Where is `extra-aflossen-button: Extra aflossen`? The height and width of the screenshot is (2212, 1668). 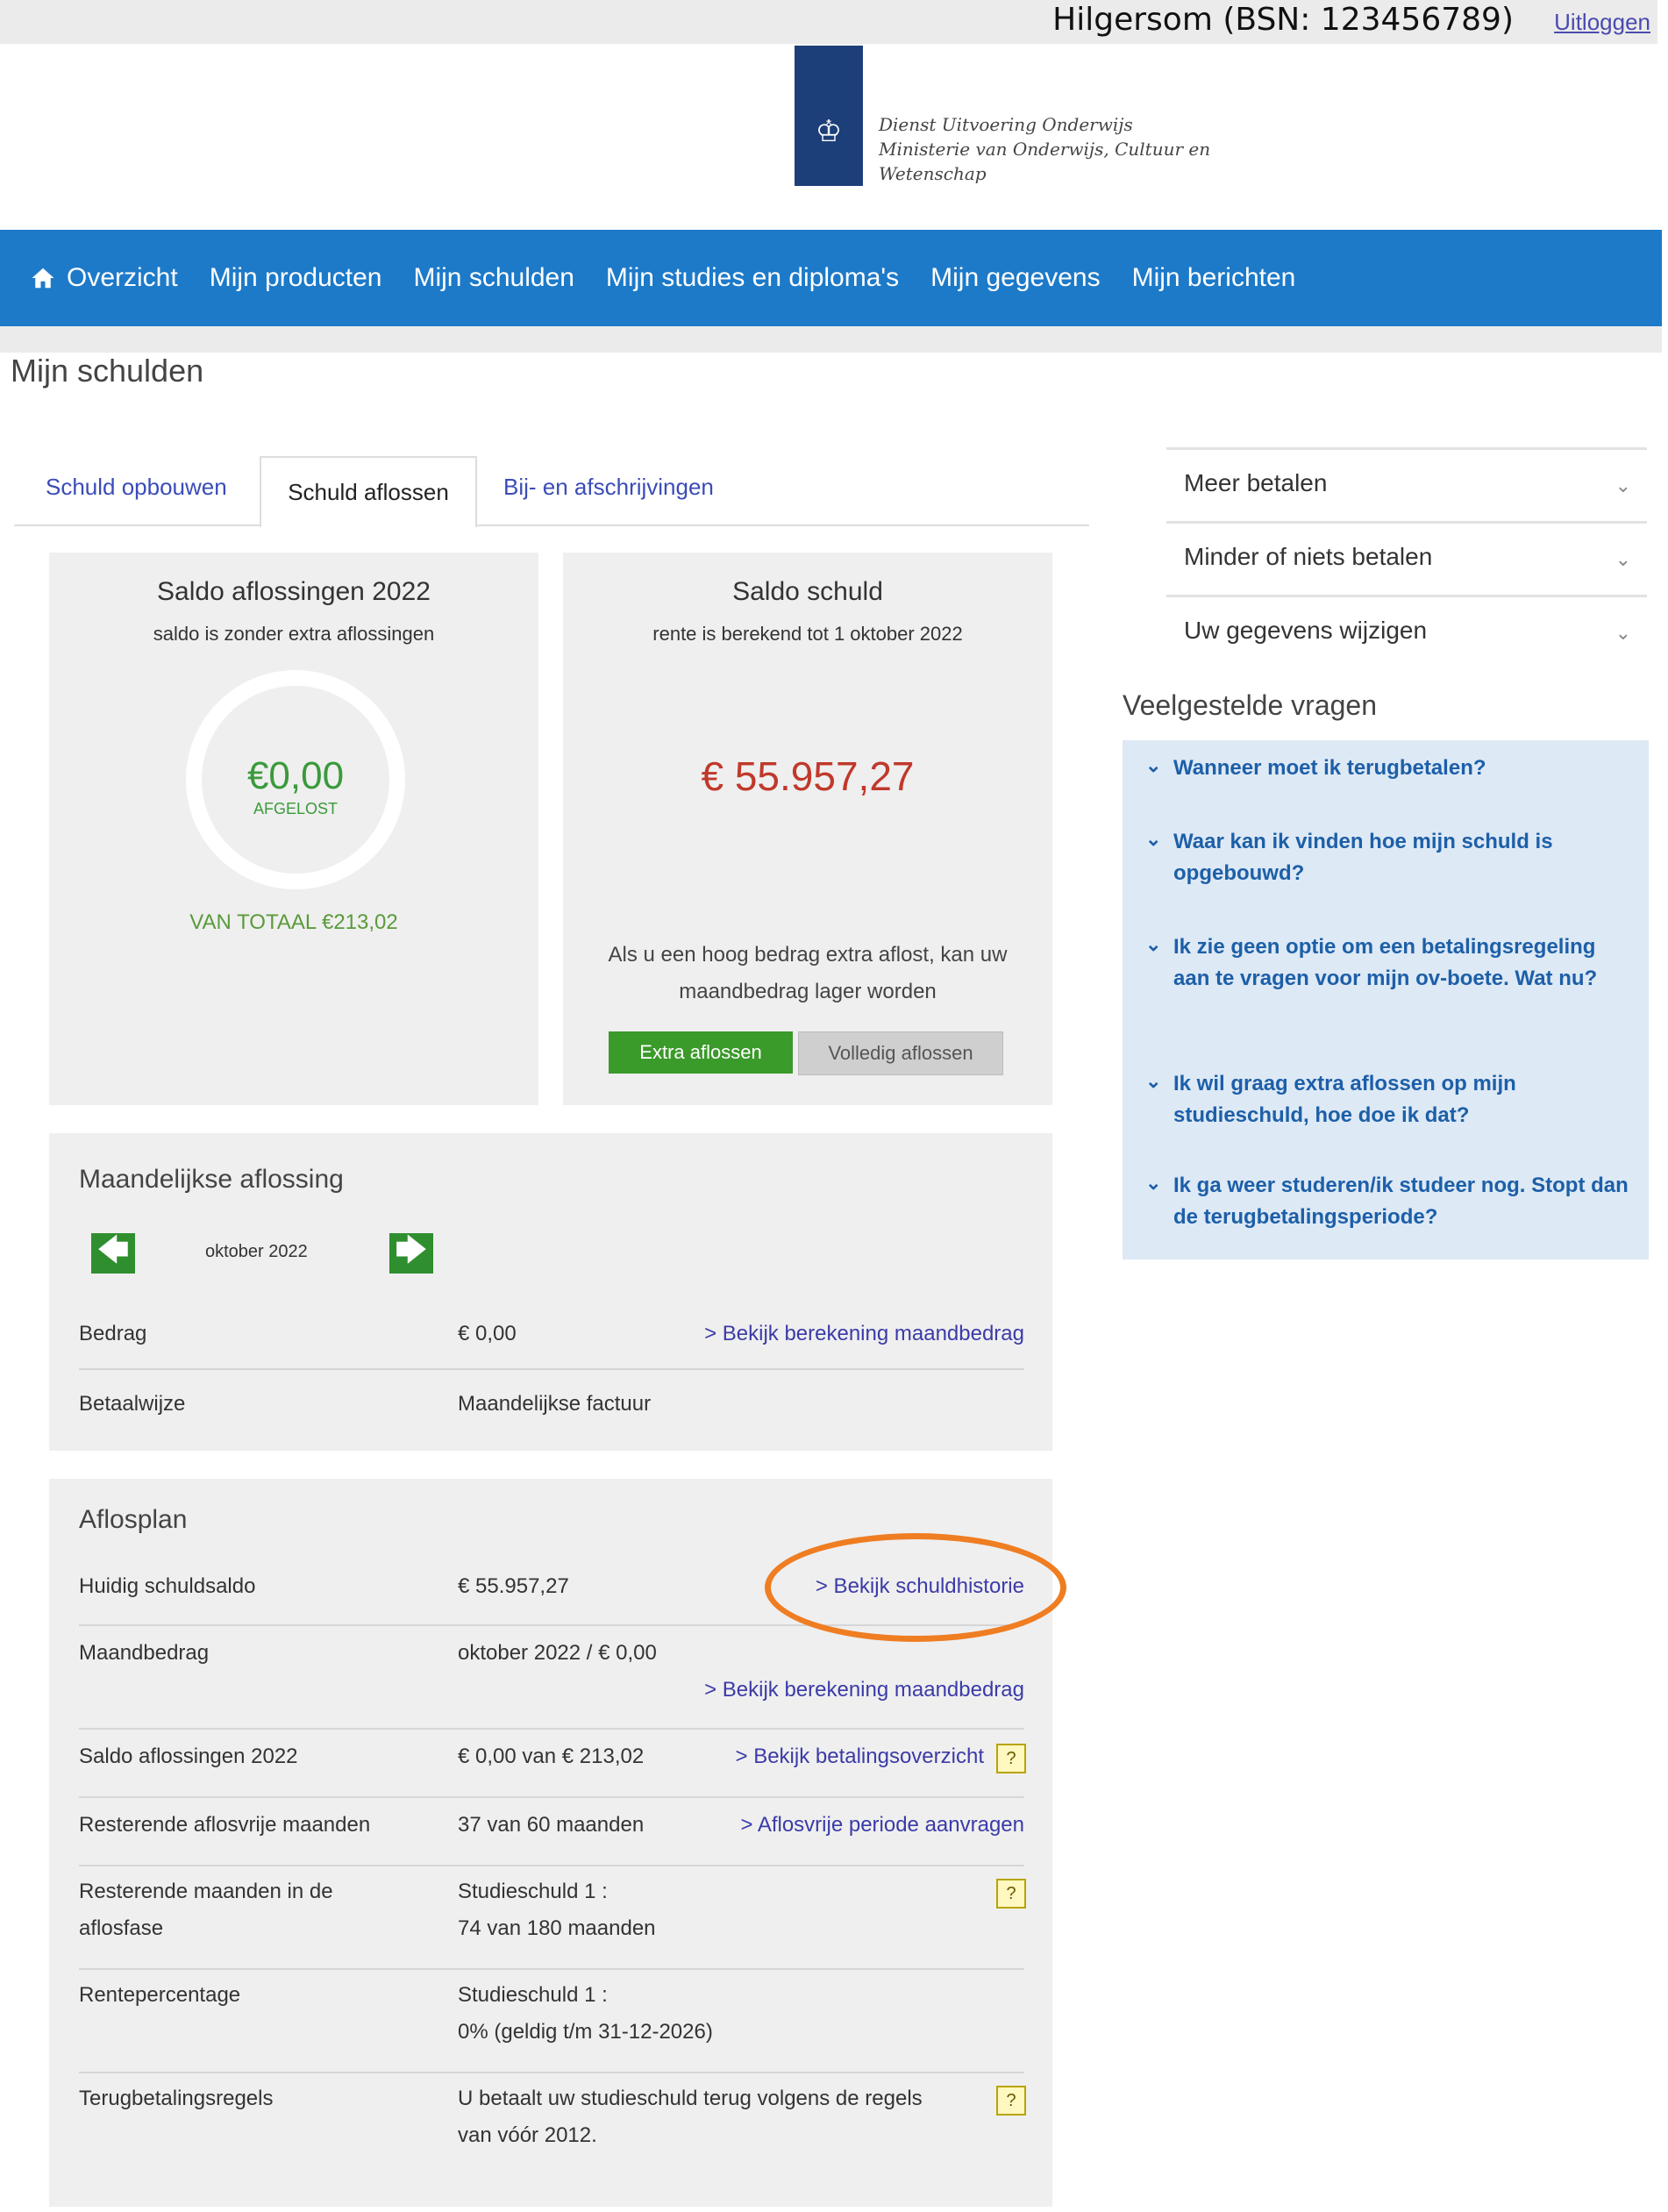 extra-aflossen-button: Extra aflossen is located at coordinates (701, 1052).